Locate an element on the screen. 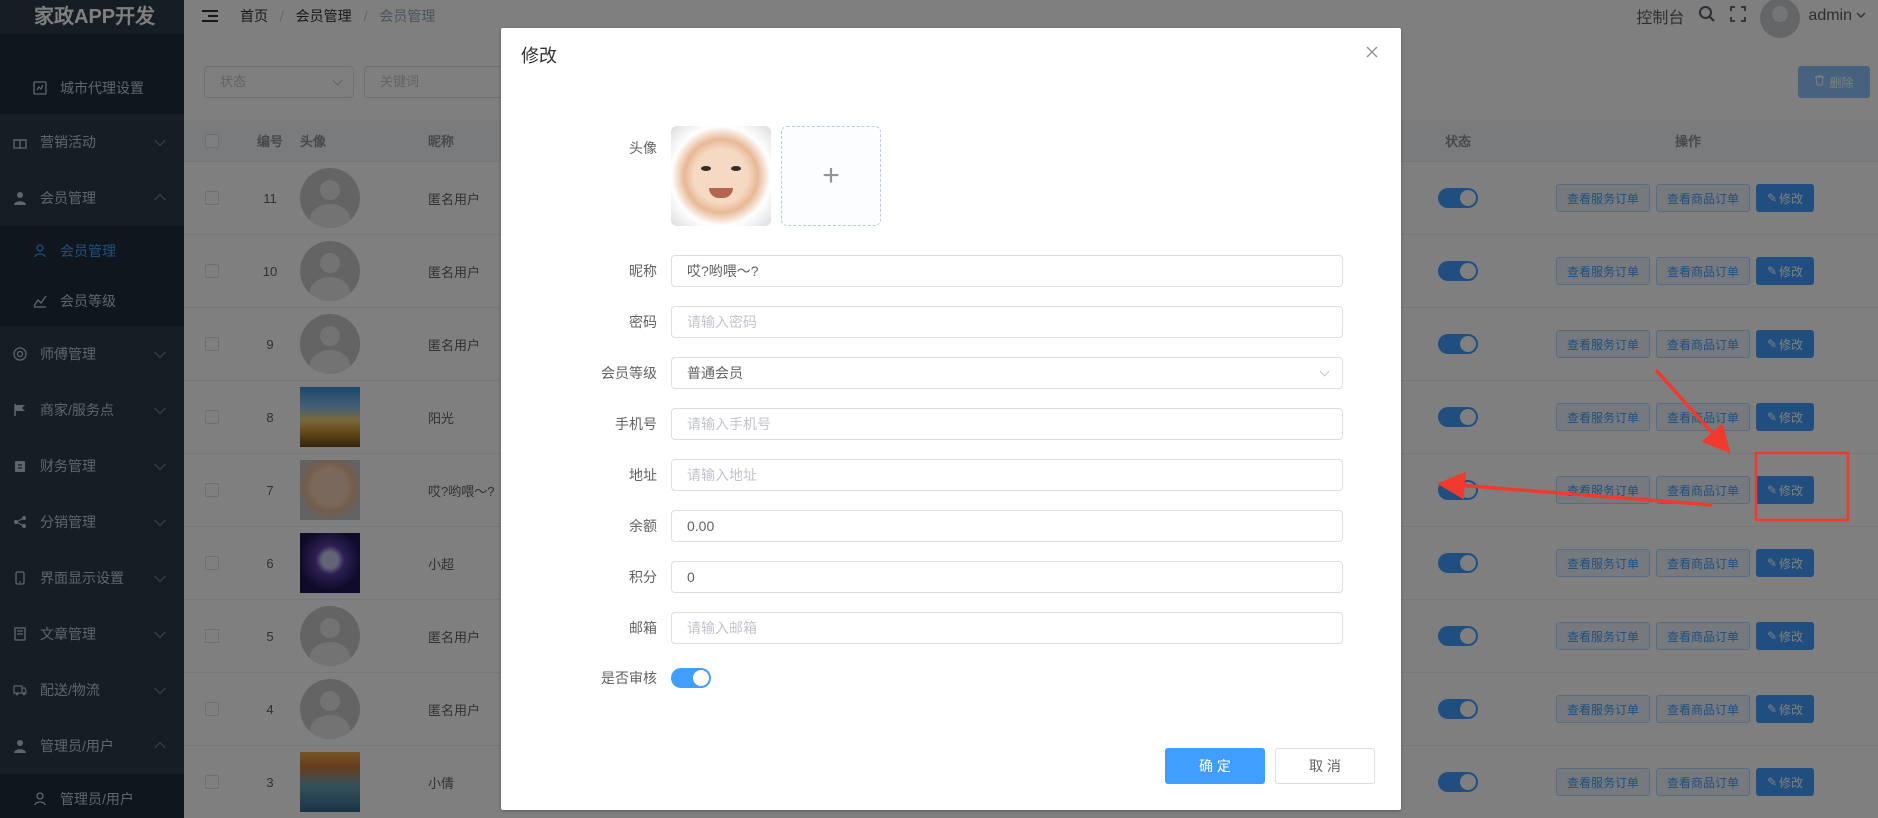  form-row-nickname: 昵称 哎?哟喂～? is located at coordinates (951, 271).